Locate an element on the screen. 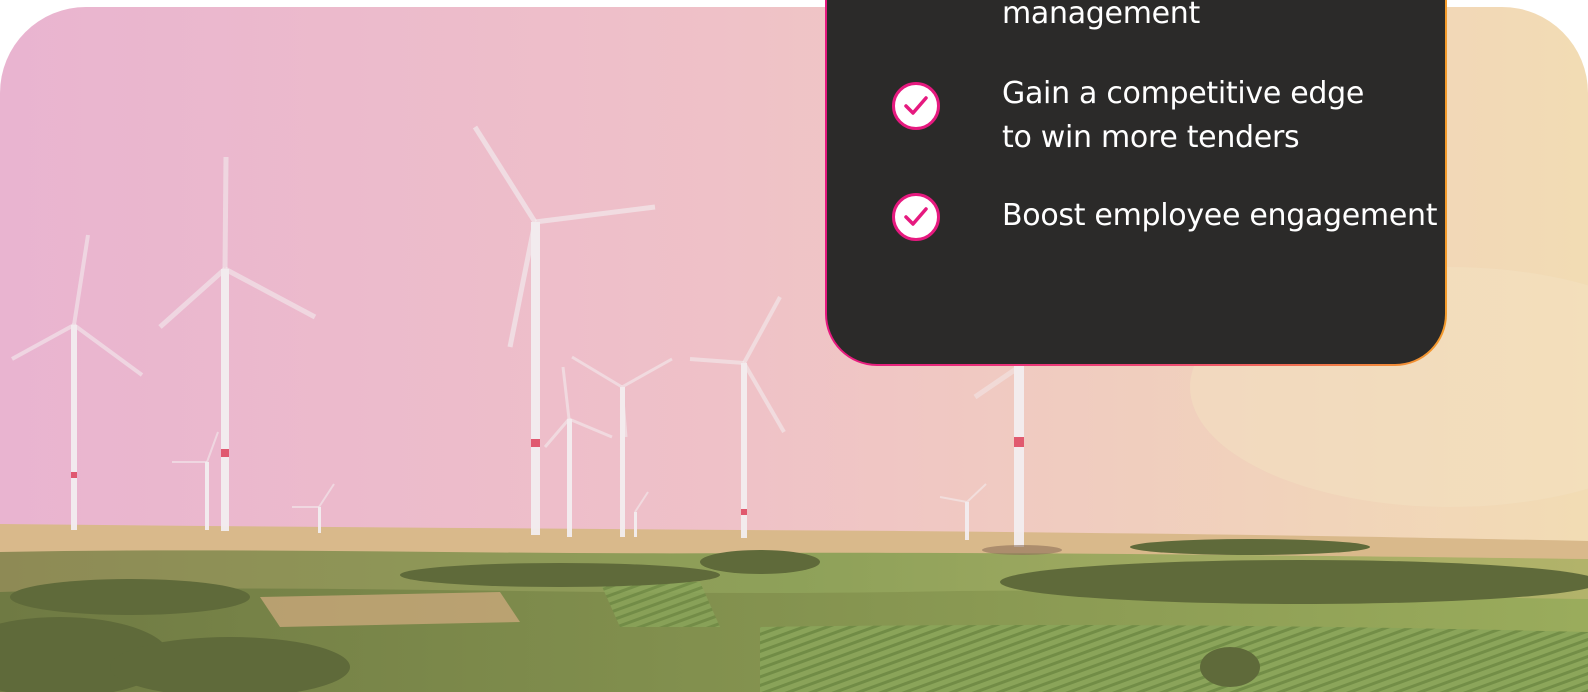 The width and height of the screenshot is (1588, 692). benefit-text-1: management is located at coordinates (1101, 15).